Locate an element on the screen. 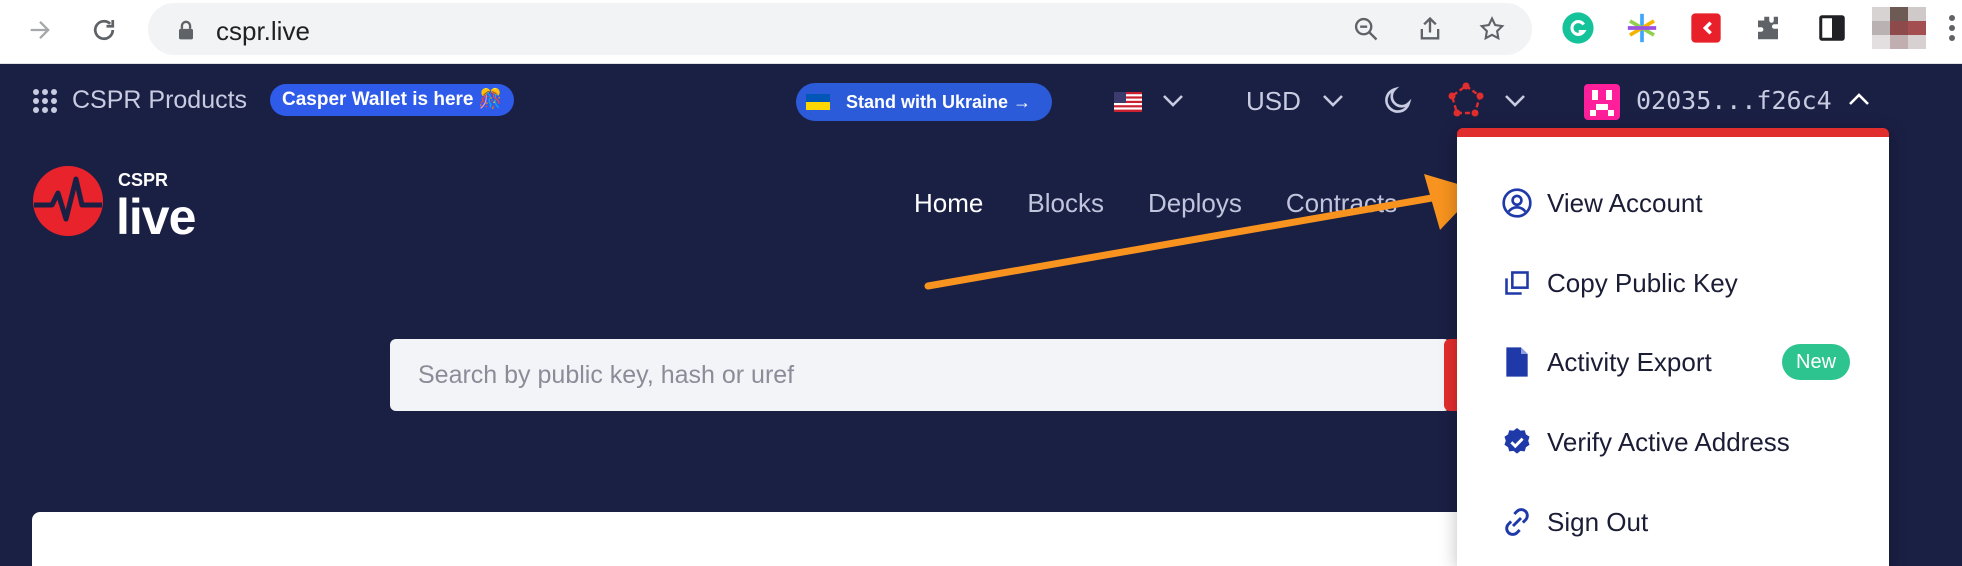 This screenshot has width=1962, height=566. side-panel-button is located at coordinates (1832, 28).